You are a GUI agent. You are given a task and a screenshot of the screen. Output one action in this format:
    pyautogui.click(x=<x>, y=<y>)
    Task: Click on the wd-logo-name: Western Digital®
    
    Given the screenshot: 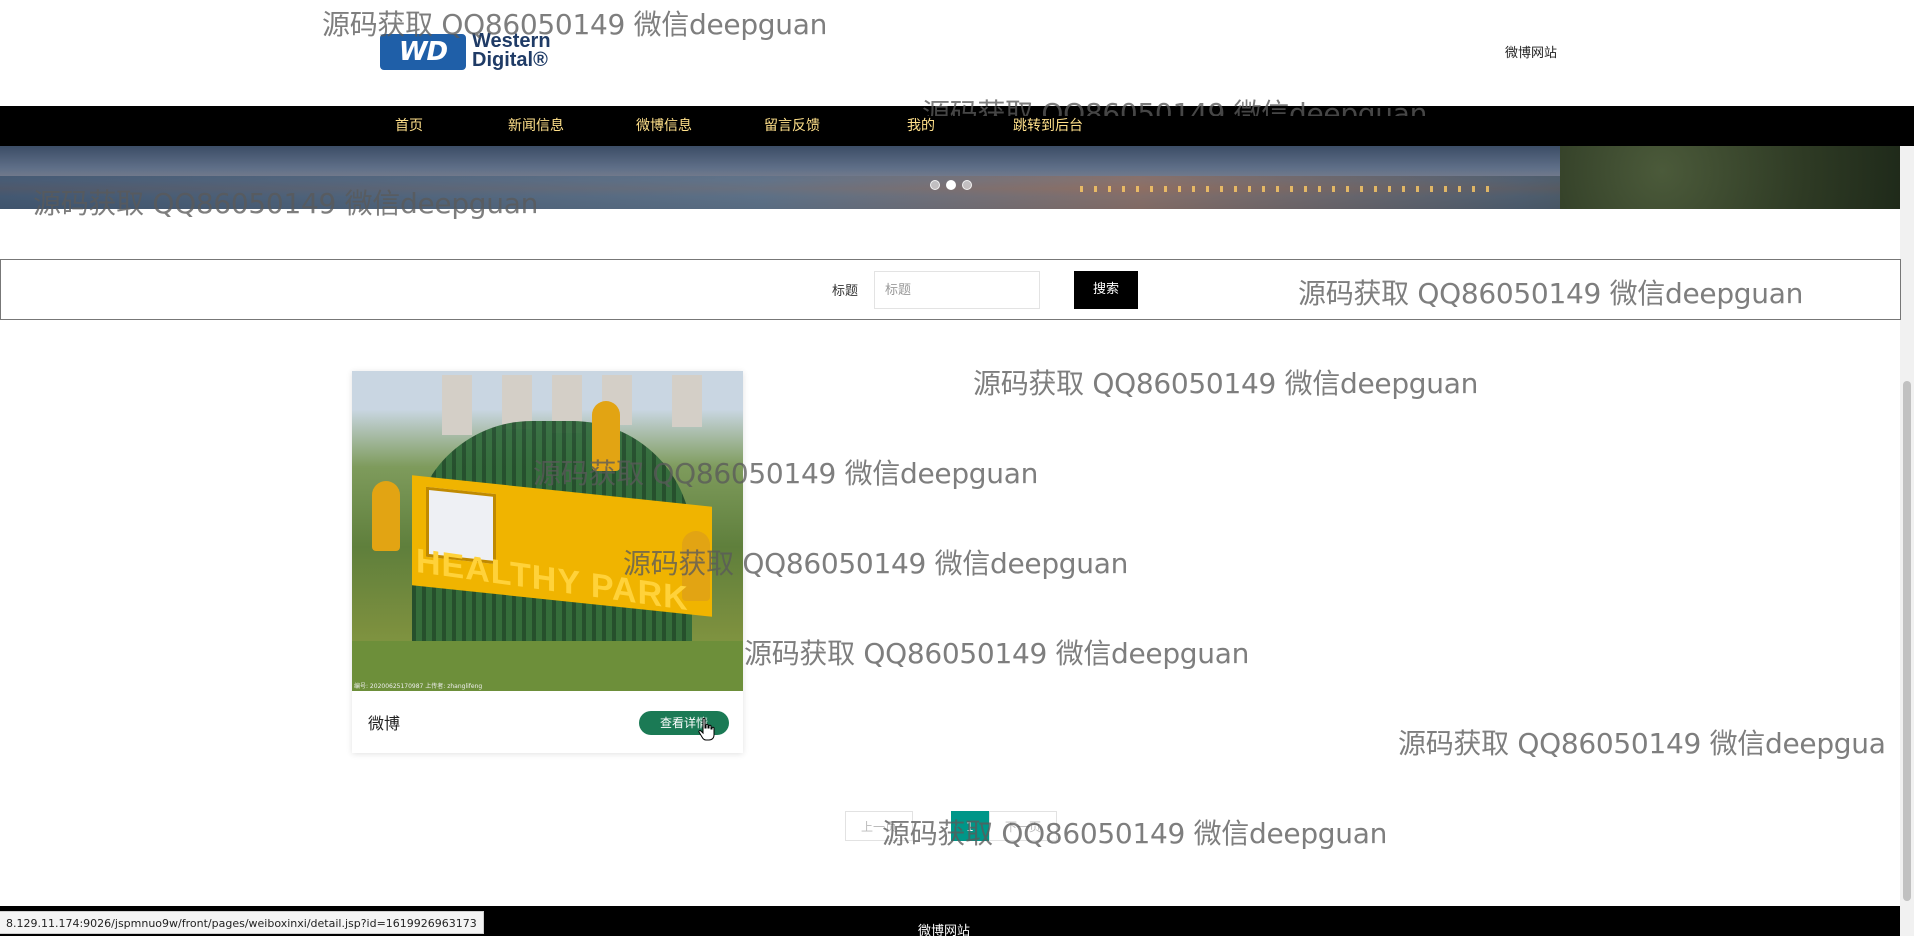 What is the action you would take?
    pyautogui.click(x=511, y=50)
    